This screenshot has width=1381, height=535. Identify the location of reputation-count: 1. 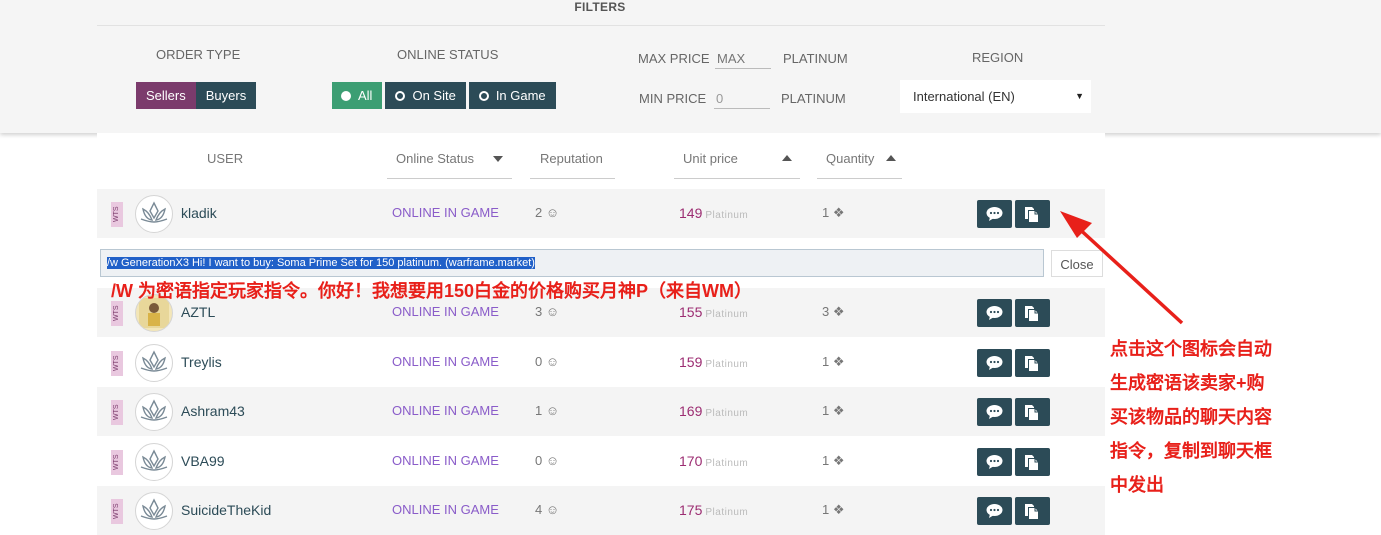
(539, 410).